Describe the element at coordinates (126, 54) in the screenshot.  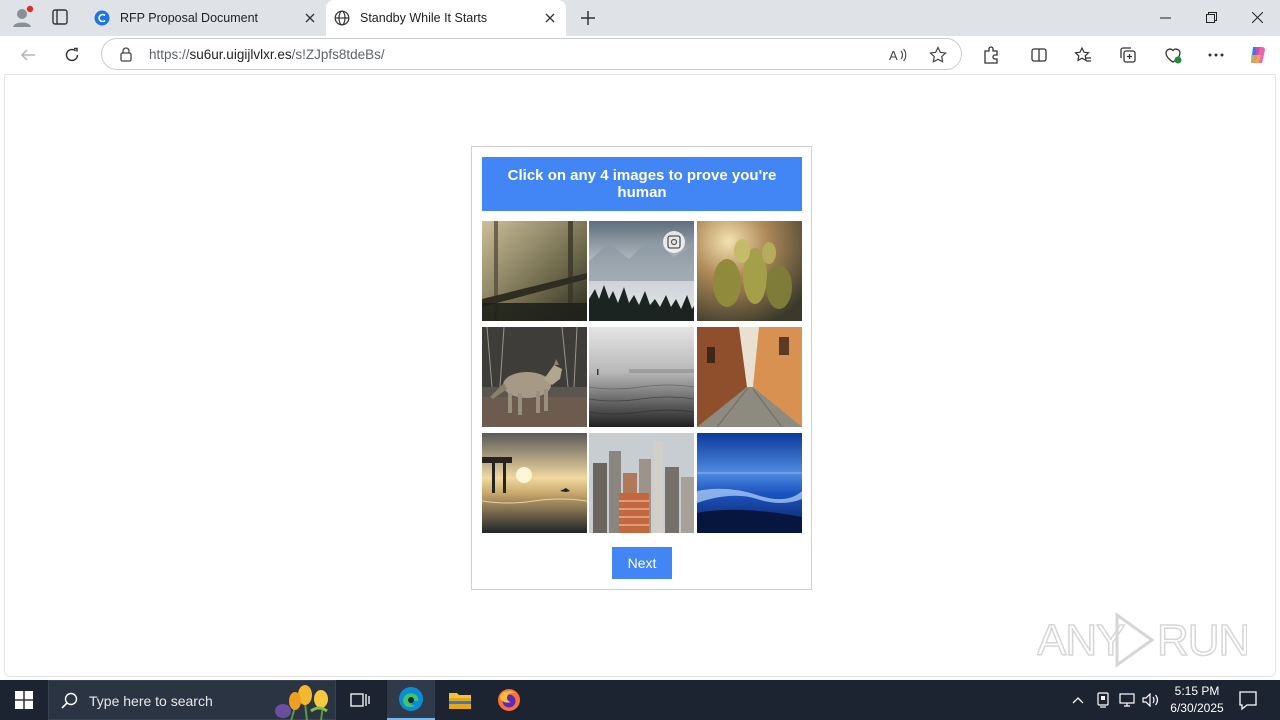
I see `site-info-icon` at that location.